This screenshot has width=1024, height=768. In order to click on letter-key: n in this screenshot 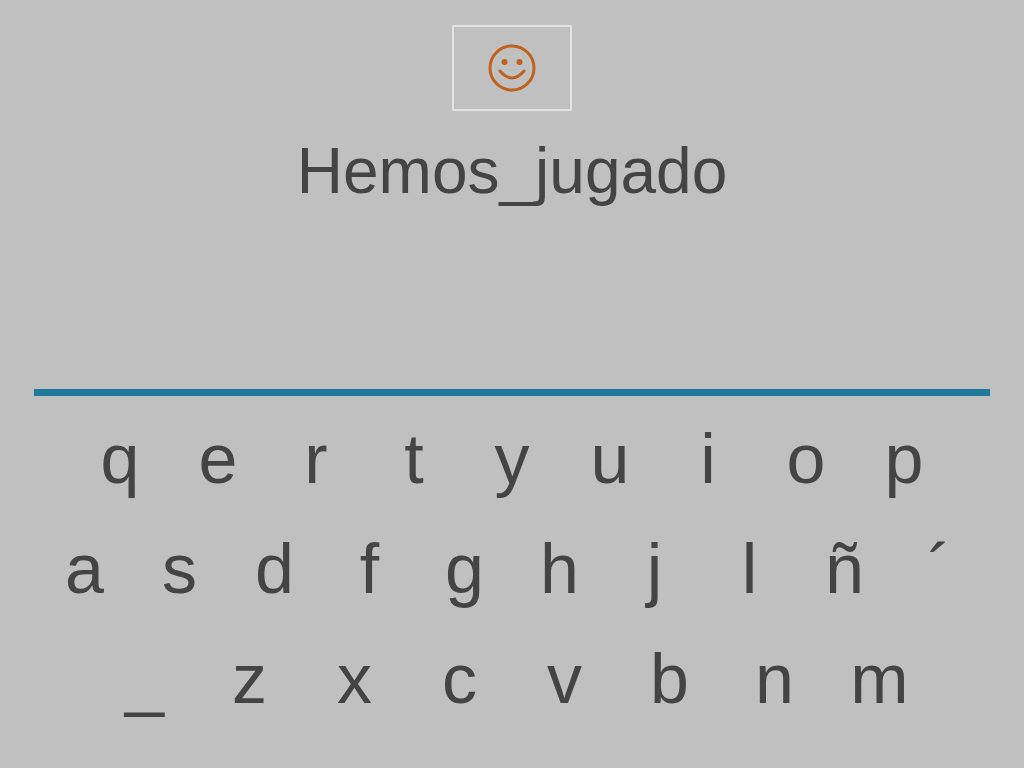, I will do `click(774, 679)`.